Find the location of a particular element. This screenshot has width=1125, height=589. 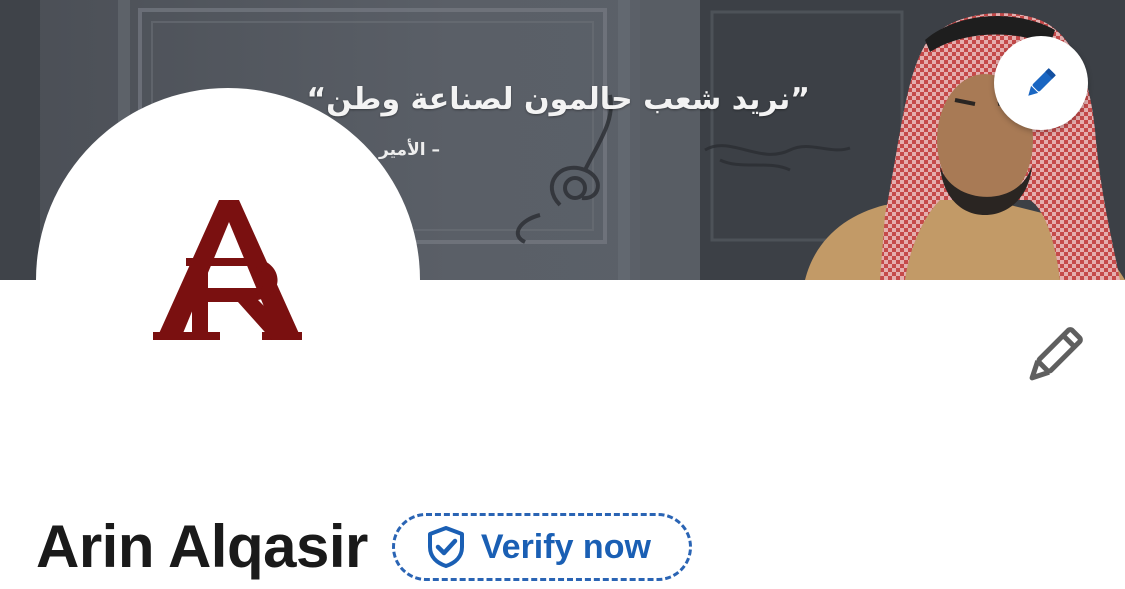

verify-now-button: Verify now is located at coordinates (541, 547).